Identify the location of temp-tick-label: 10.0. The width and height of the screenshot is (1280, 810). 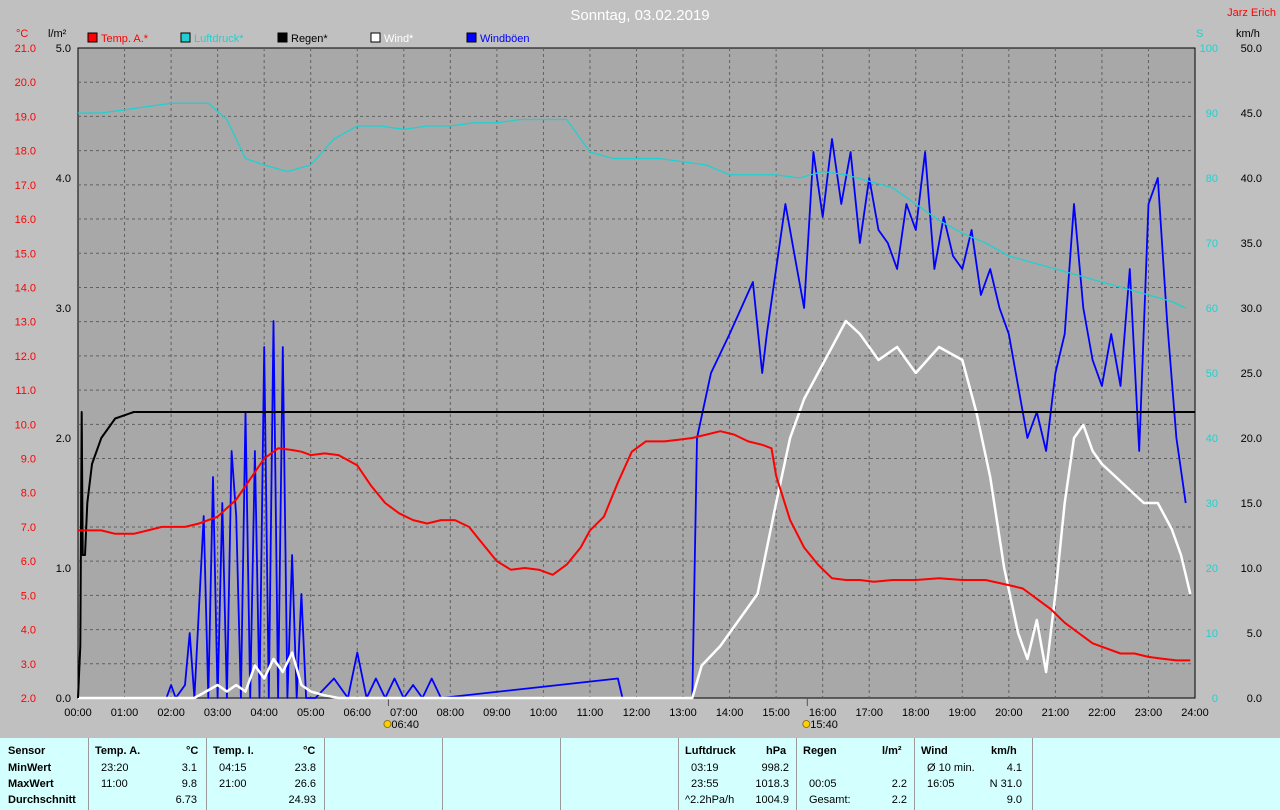
(25, 425).